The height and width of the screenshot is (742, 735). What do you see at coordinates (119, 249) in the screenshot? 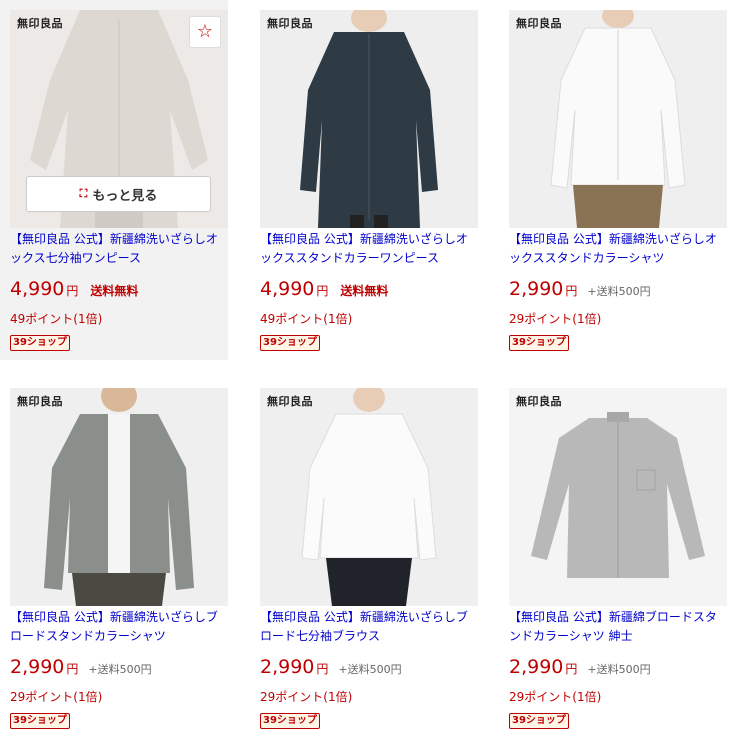
I see `product-title: 【無印良品 公式】新疆綿洗いざらしオックス七分袖ワンピース` at bounding box center [119, 249].